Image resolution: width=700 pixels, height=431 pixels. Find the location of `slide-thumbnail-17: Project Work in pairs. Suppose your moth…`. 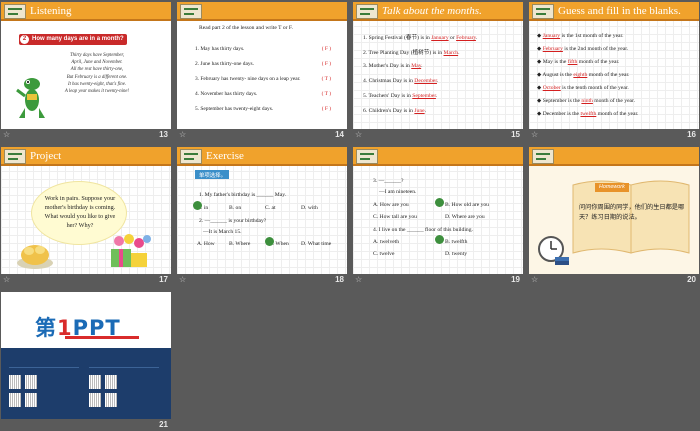

slide-thumbnail-17: Project Work in pairs. Suppose your moth… is located at coordinates (86, 217).